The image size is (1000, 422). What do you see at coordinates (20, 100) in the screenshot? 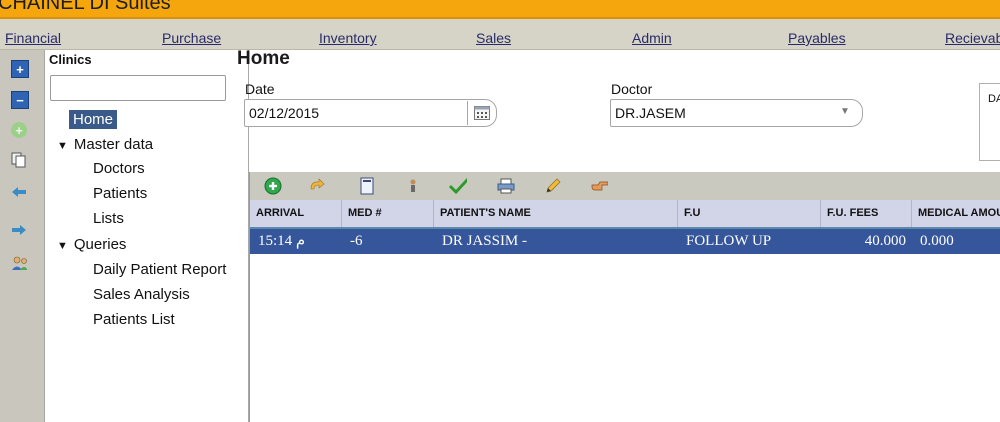
I see `collapse-minus-icon: −` at bounding box center [20, 100].